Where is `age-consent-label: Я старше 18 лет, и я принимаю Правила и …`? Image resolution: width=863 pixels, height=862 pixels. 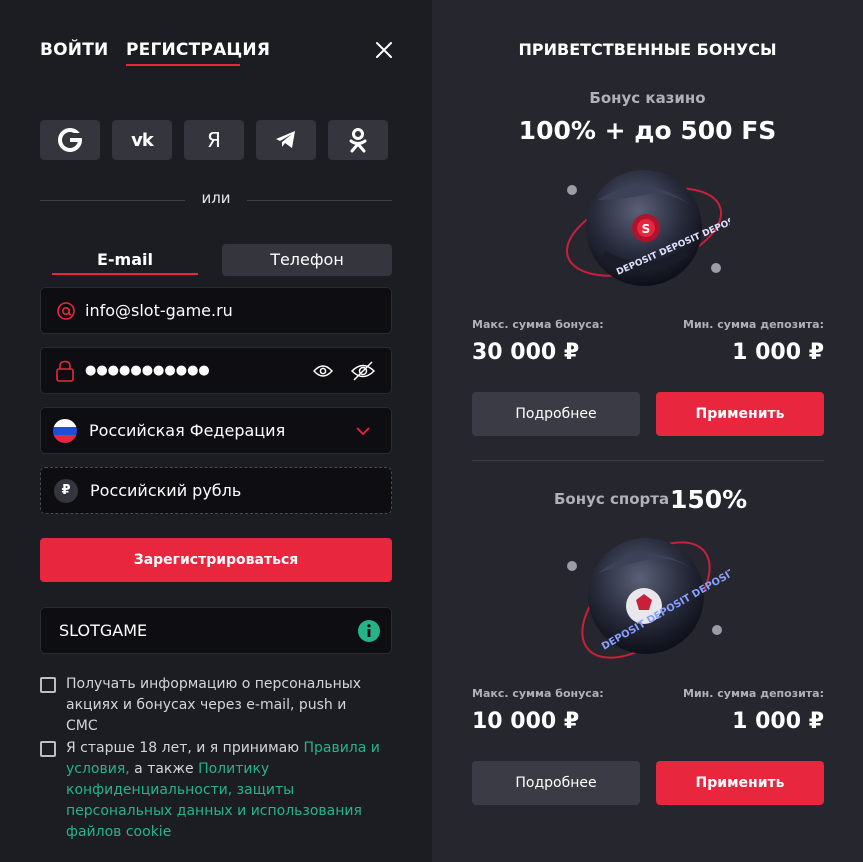
age-consent-label: Я старше 18 лет, и я принимаю Правила и … is located at coordinates (226, 790).